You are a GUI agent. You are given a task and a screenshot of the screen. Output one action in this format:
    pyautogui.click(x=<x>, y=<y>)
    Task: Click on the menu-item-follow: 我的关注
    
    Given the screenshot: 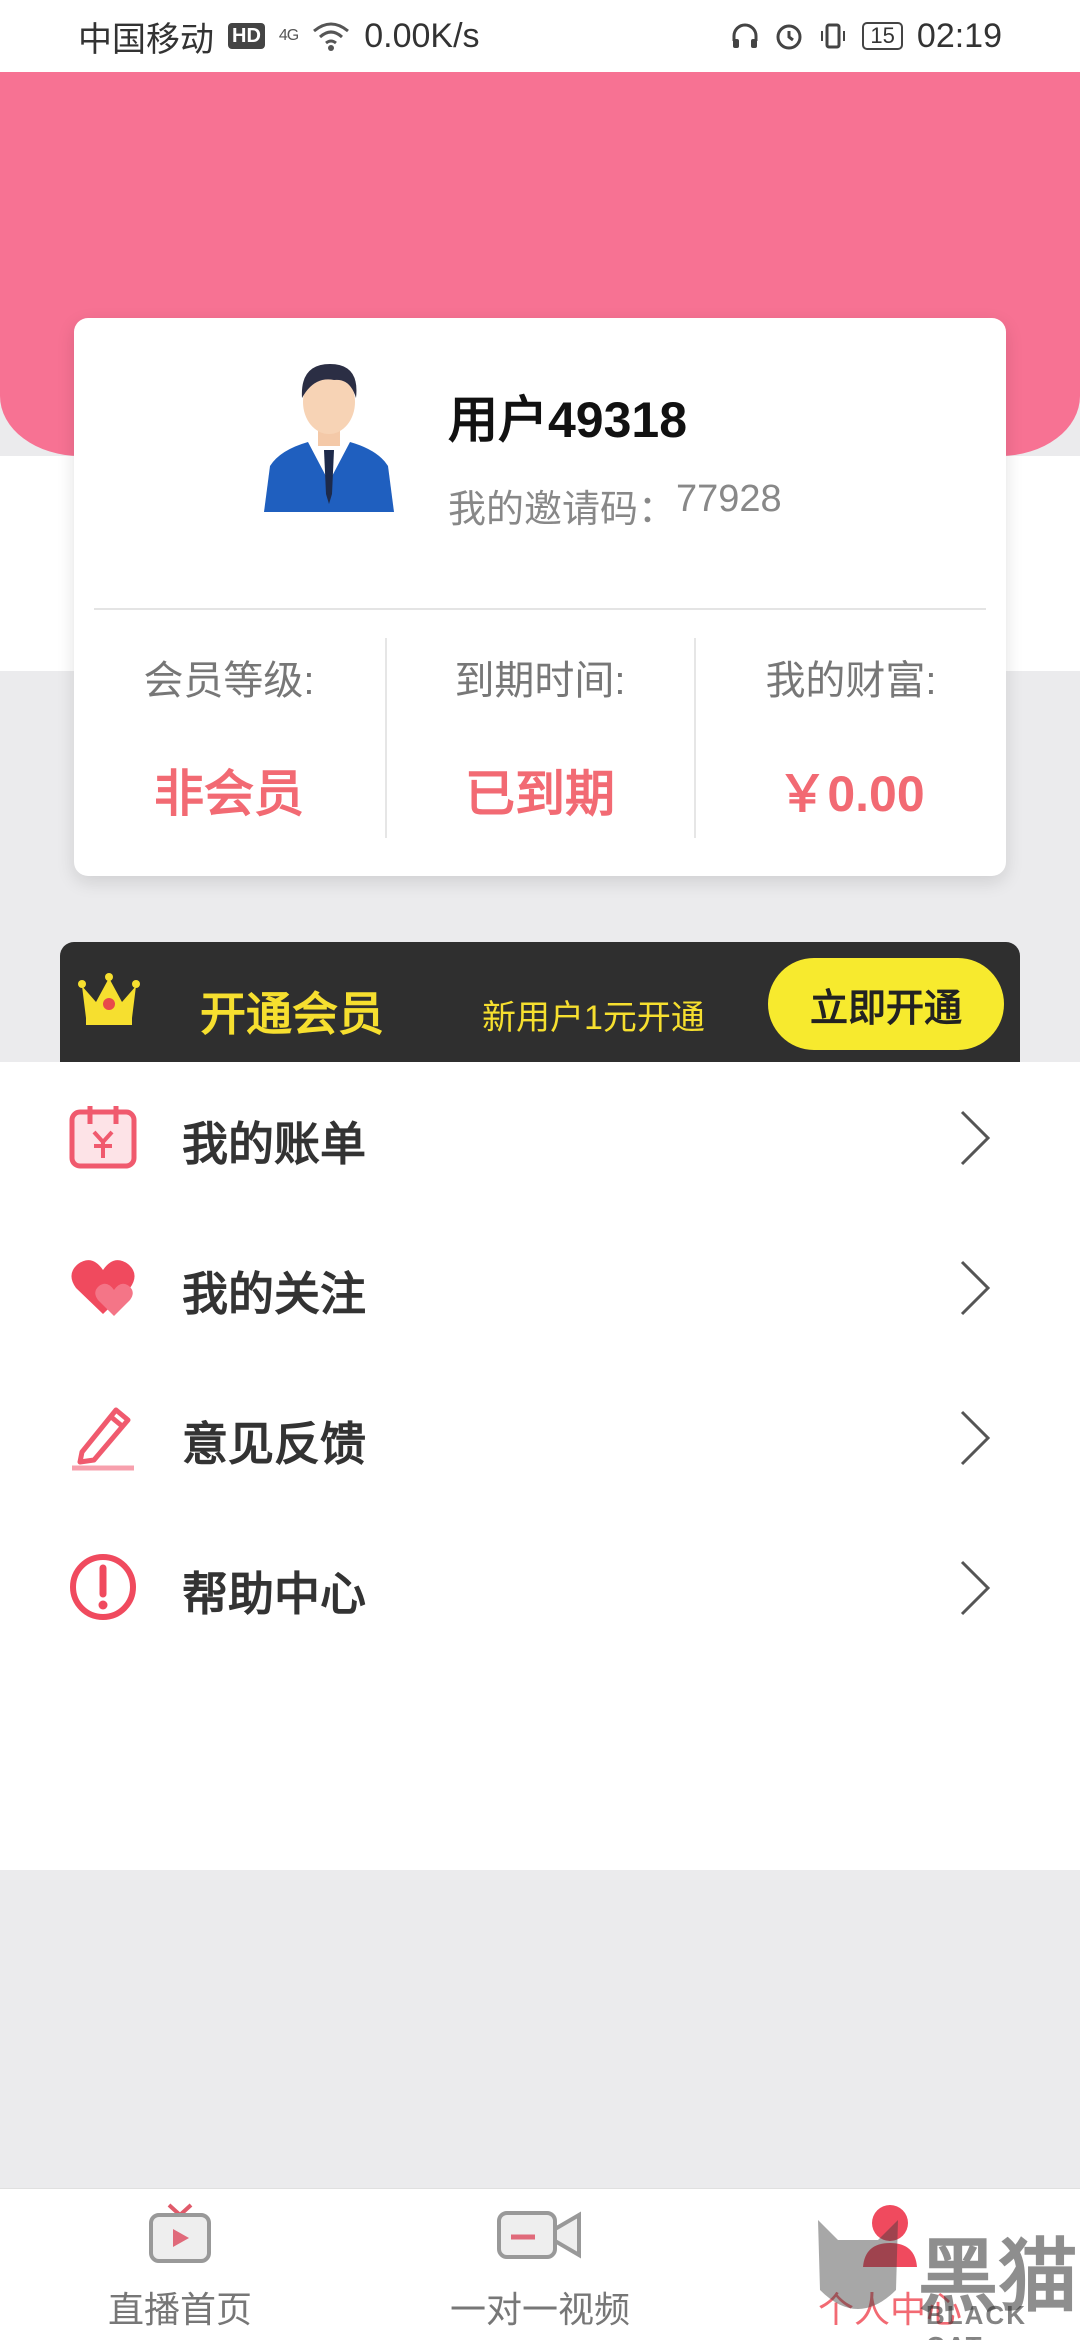 What is the action you would take?
    pyautogui.click(x=540, y=1287)
    